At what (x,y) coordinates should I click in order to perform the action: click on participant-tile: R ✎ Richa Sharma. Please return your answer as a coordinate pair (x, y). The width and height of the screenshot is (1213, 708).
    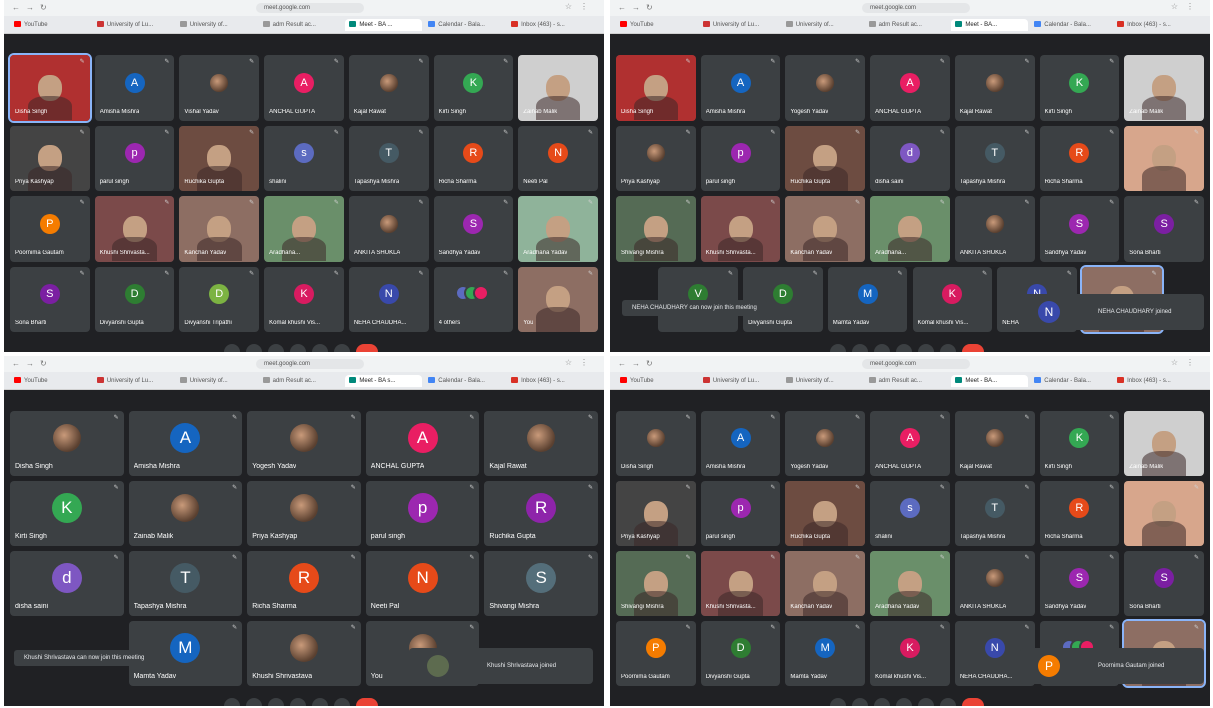
    Looking at the image, I should click on (304, 583).